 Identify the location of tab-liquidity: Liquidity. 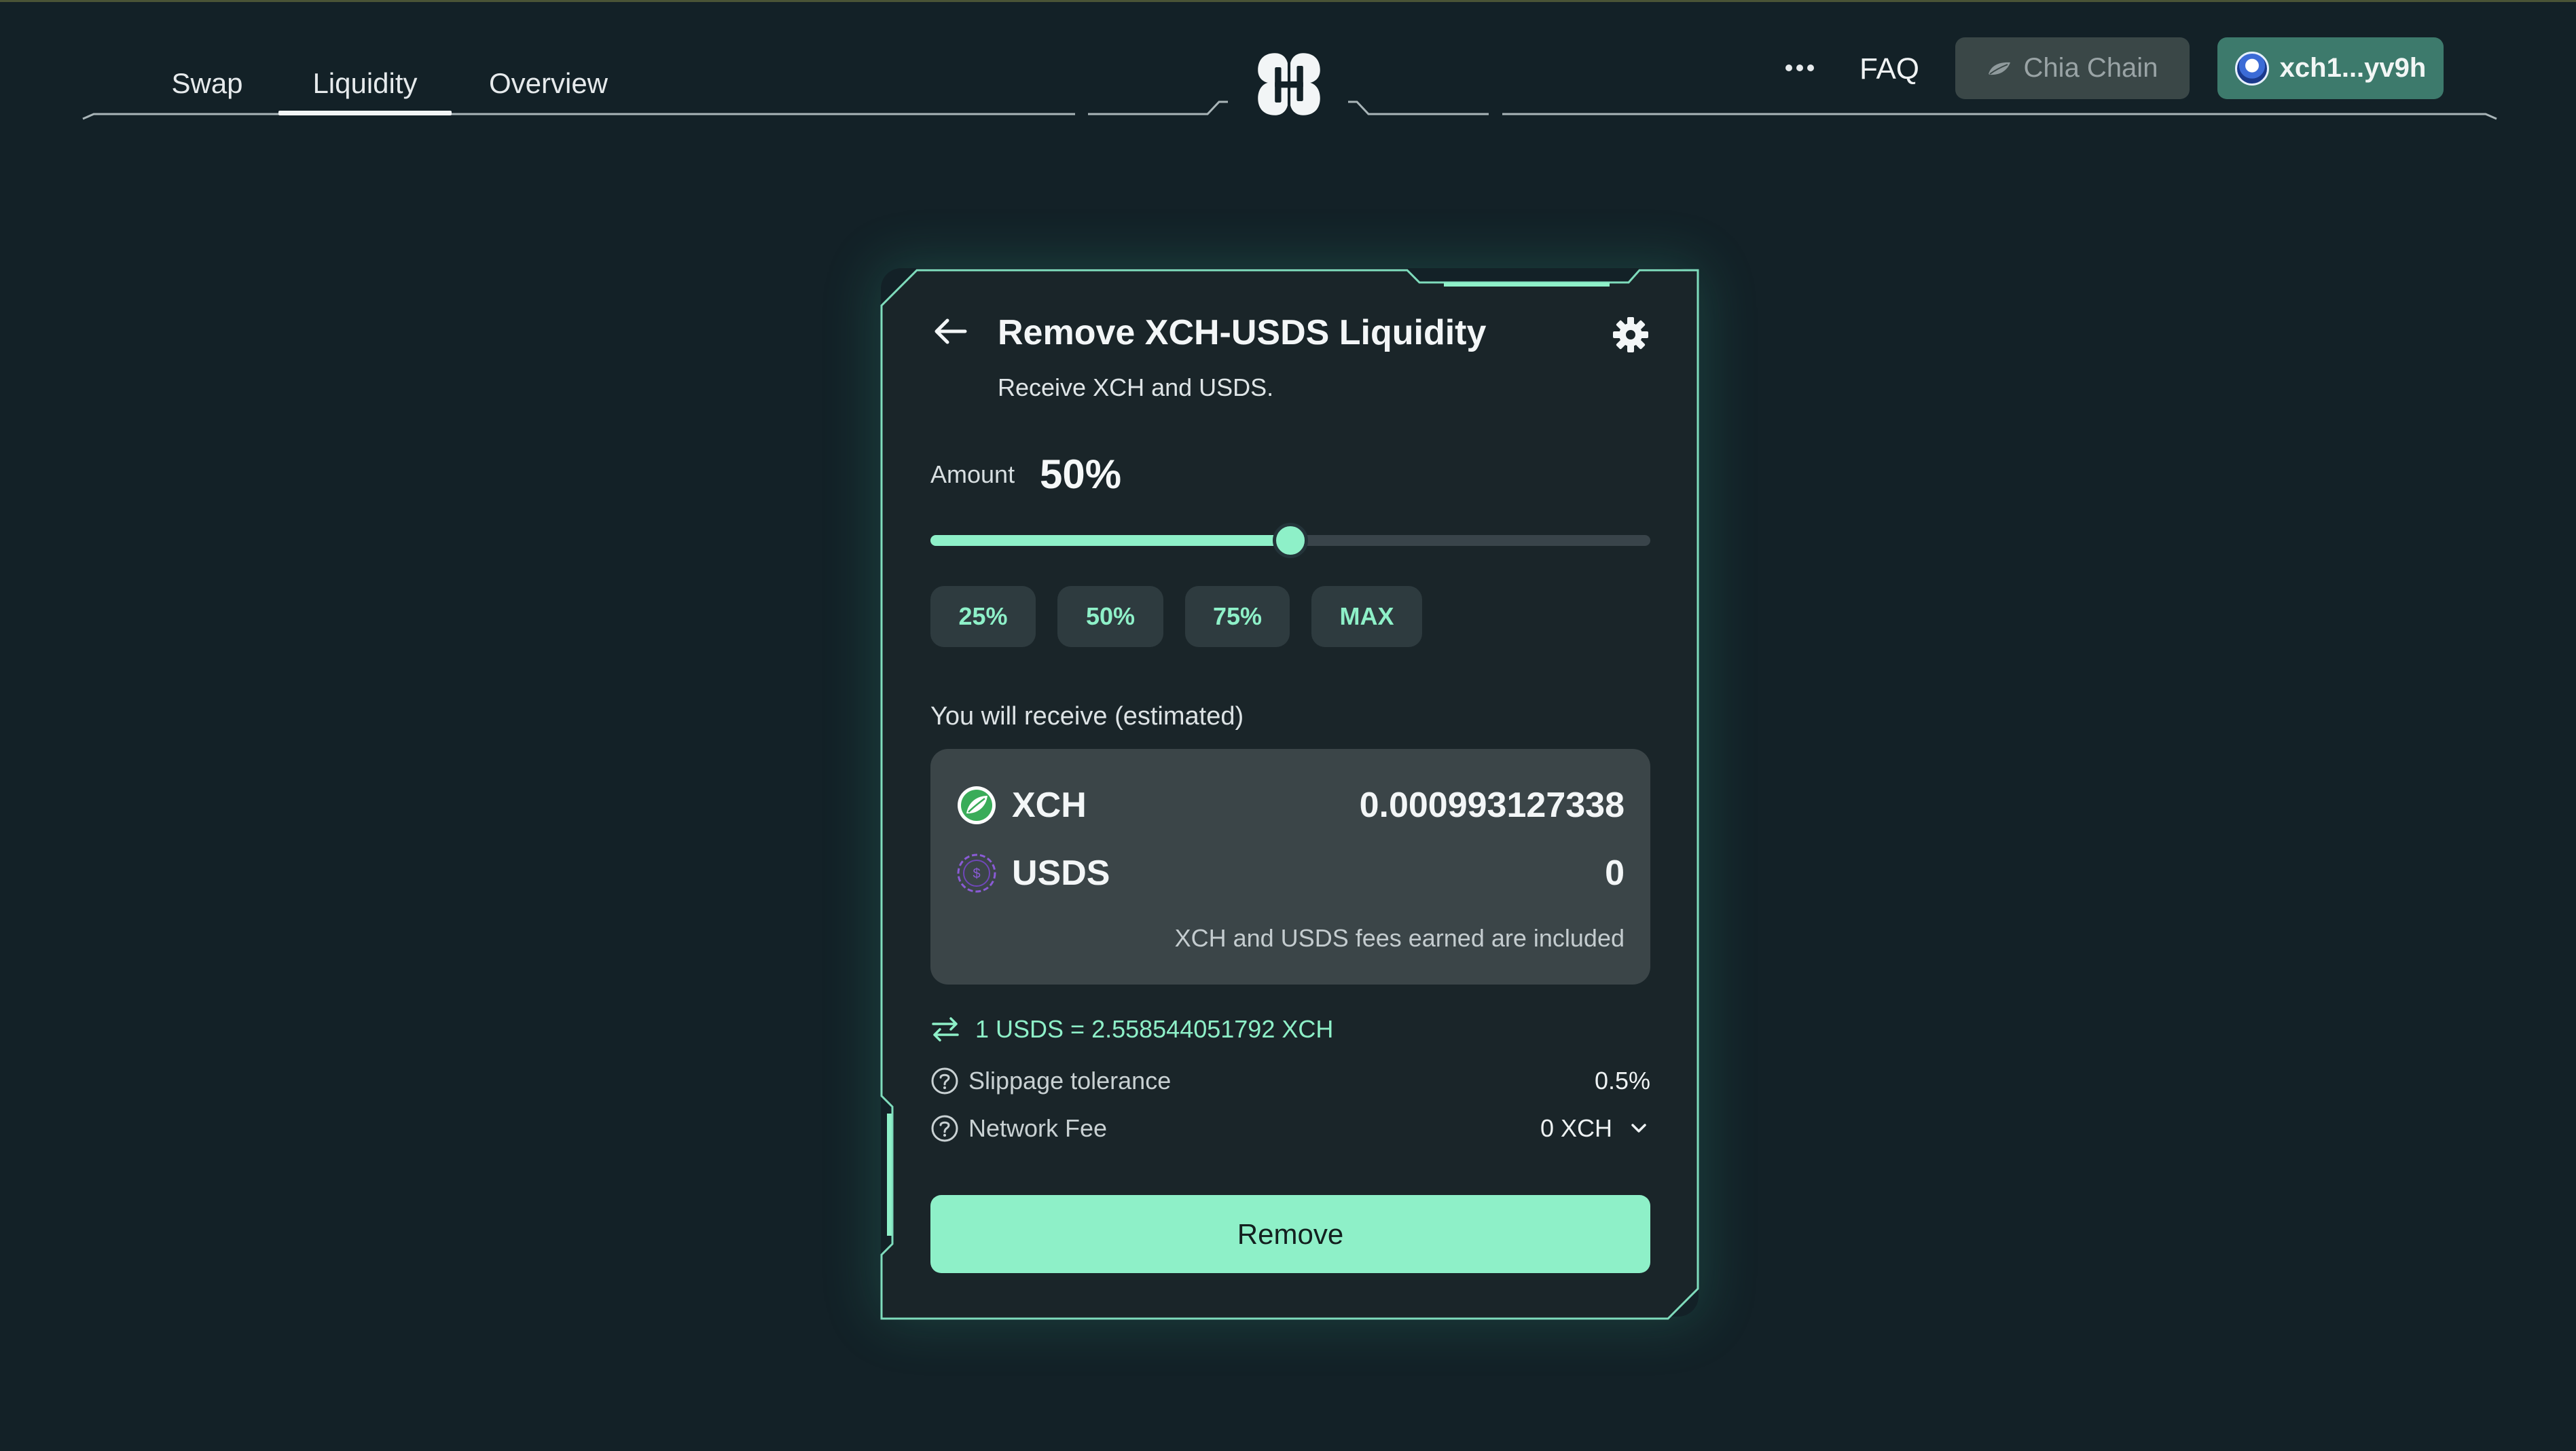
(365, 84).